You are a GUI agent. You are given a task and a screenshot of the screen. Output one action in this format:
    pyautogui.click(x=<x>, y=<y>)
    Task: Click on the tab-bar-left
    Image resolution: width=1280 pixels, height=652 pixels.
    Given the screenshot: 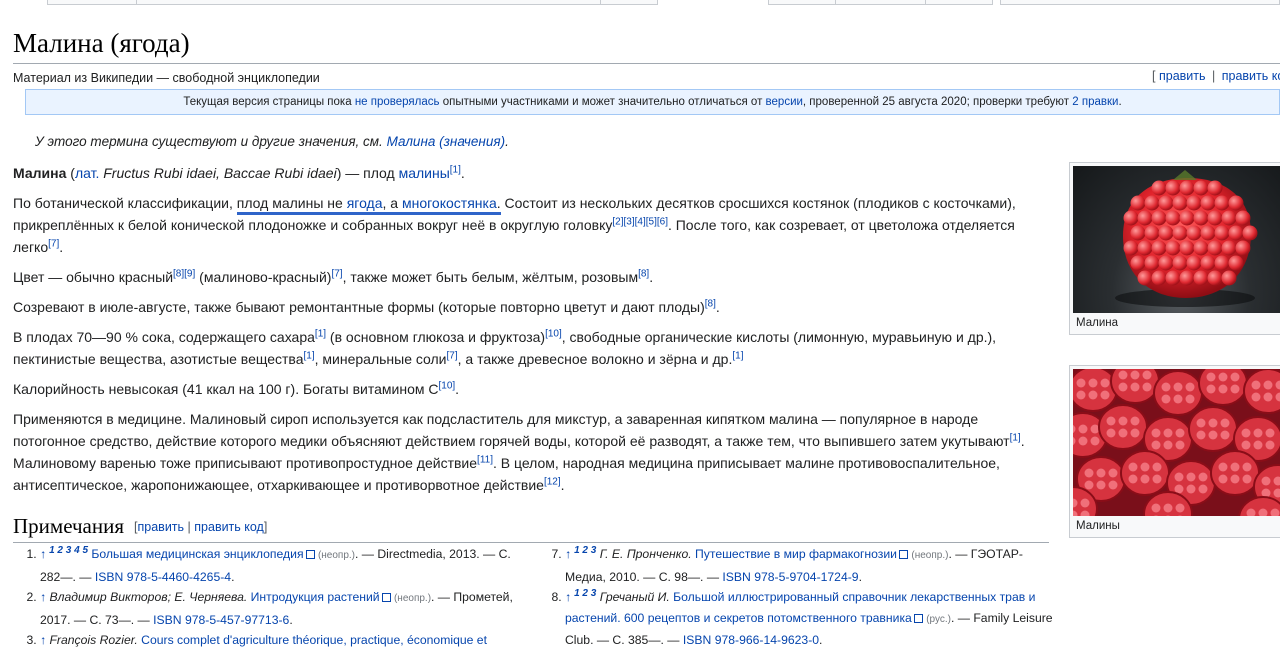 What is the action you would take?
    pyautogui.click(x=352, y=2)
    